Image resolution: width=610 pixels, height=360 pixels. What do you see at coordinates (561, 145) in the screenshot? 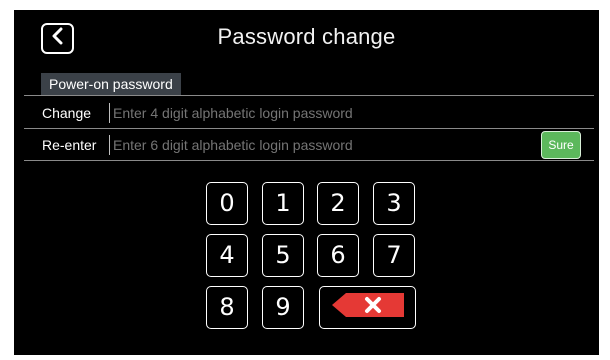
I see `sure-button: Sure` at bounding box center [561, 145].